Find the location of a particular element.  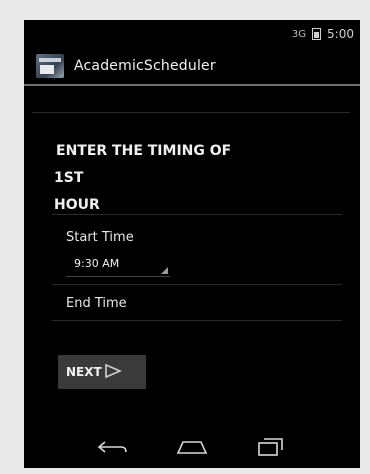

signal-icon: 3G is located at coordinates (299, 34).